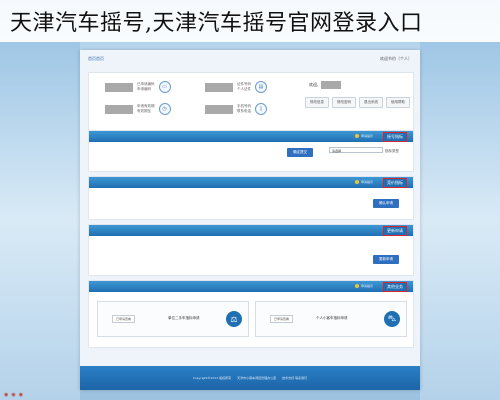 This screenshot has width=500, height=400. Describe the element at coordinates (236, 109) in the screenshot. I see `info-phone: 手机号码 联系电话 ▯` at that location.